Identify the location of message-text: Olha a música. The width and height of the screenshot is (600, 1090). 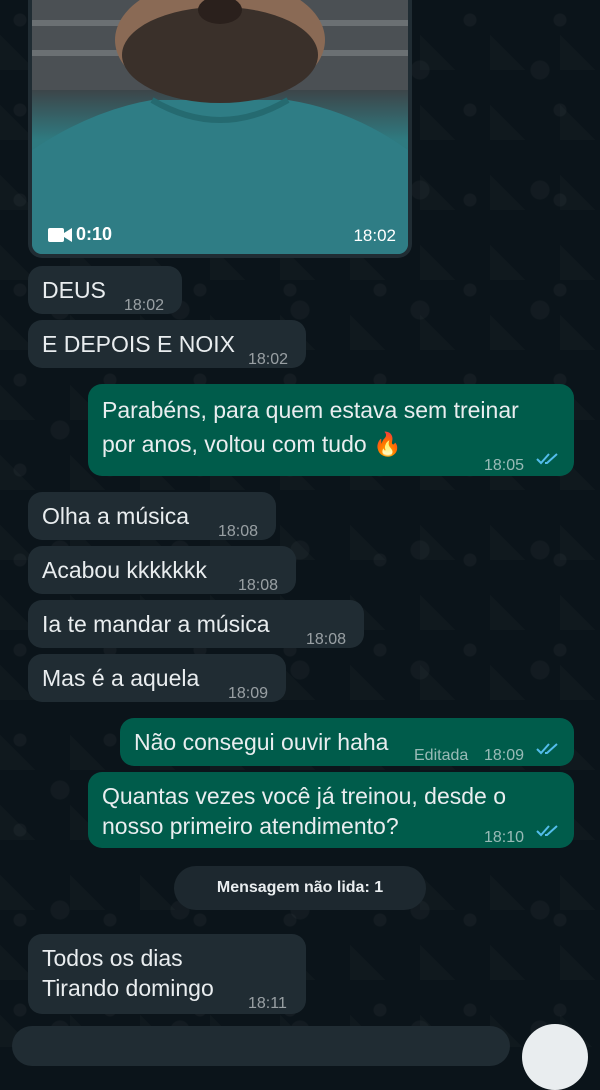
(116, 516).